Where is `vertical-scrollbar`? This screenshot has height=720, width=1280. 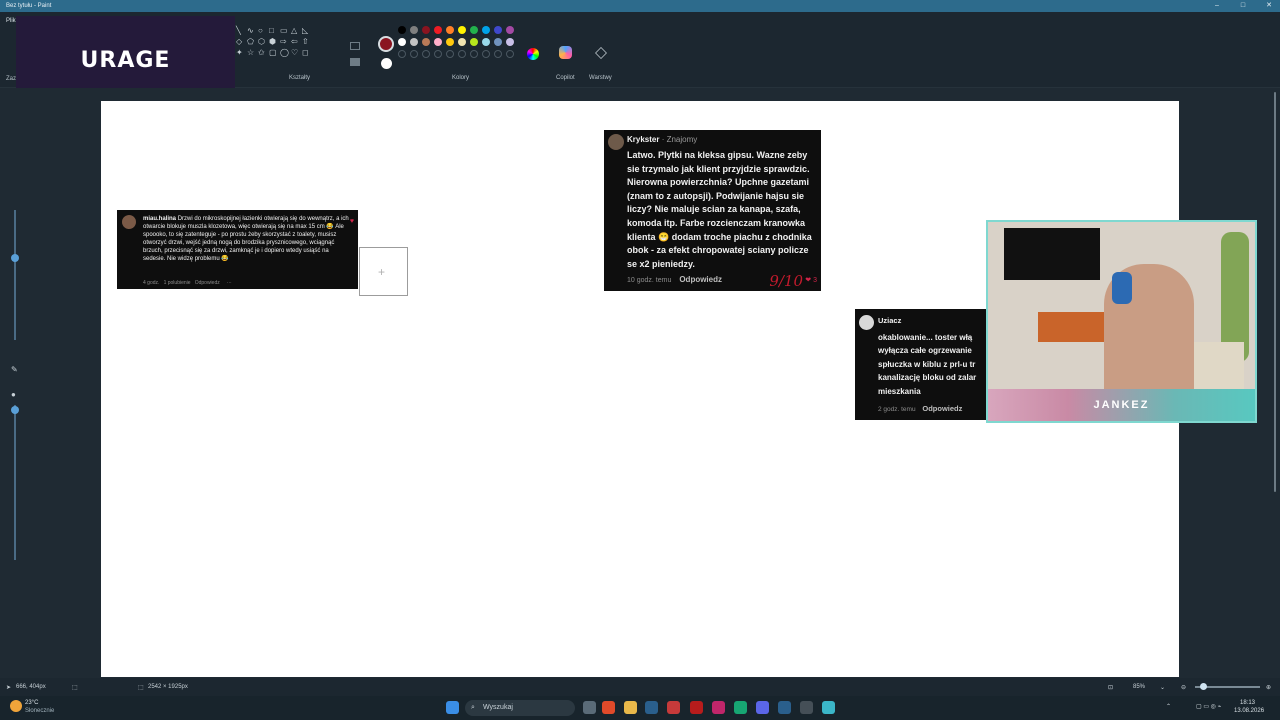
vertical-scrollbar is located at coordinates (1275, 385).